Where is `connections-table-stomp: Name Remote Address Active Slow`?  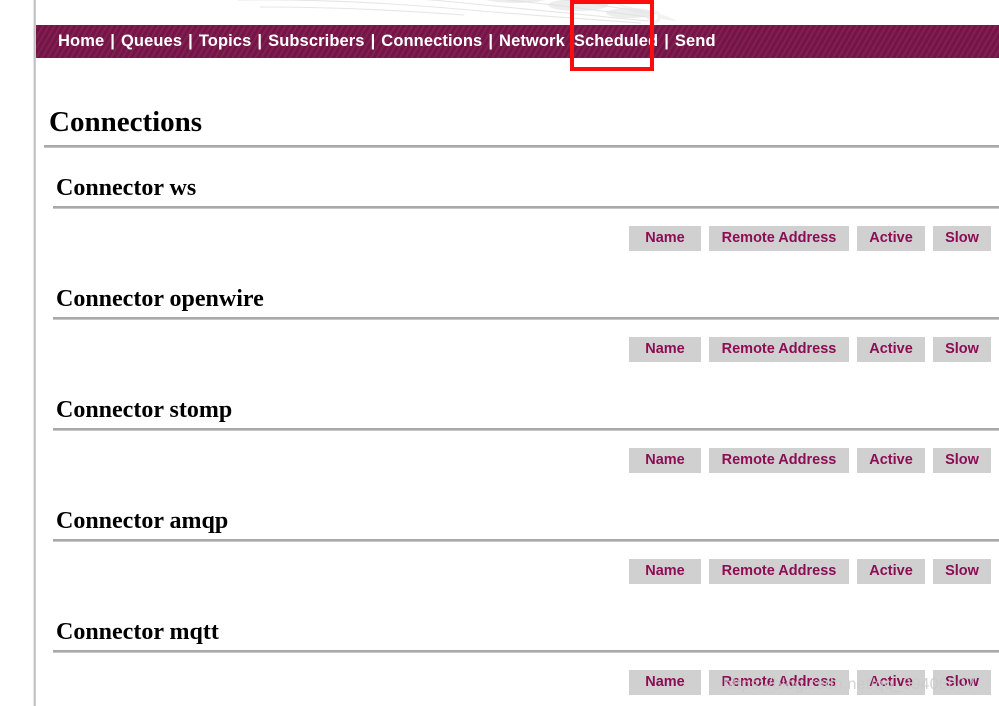
connections-table-stomp: Name Remote Address Active Slow is located at coordinates (517, 460).